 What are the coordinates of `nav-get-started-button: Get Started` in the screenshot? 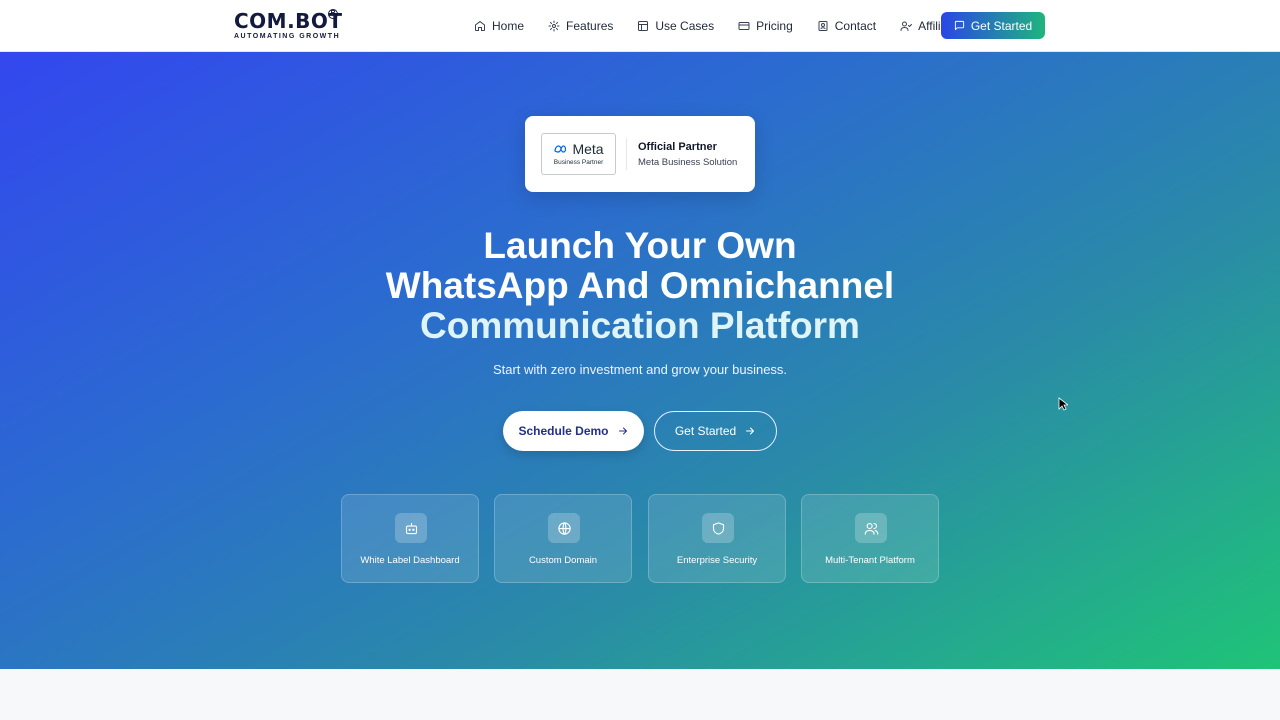 It's located at (993, 25).